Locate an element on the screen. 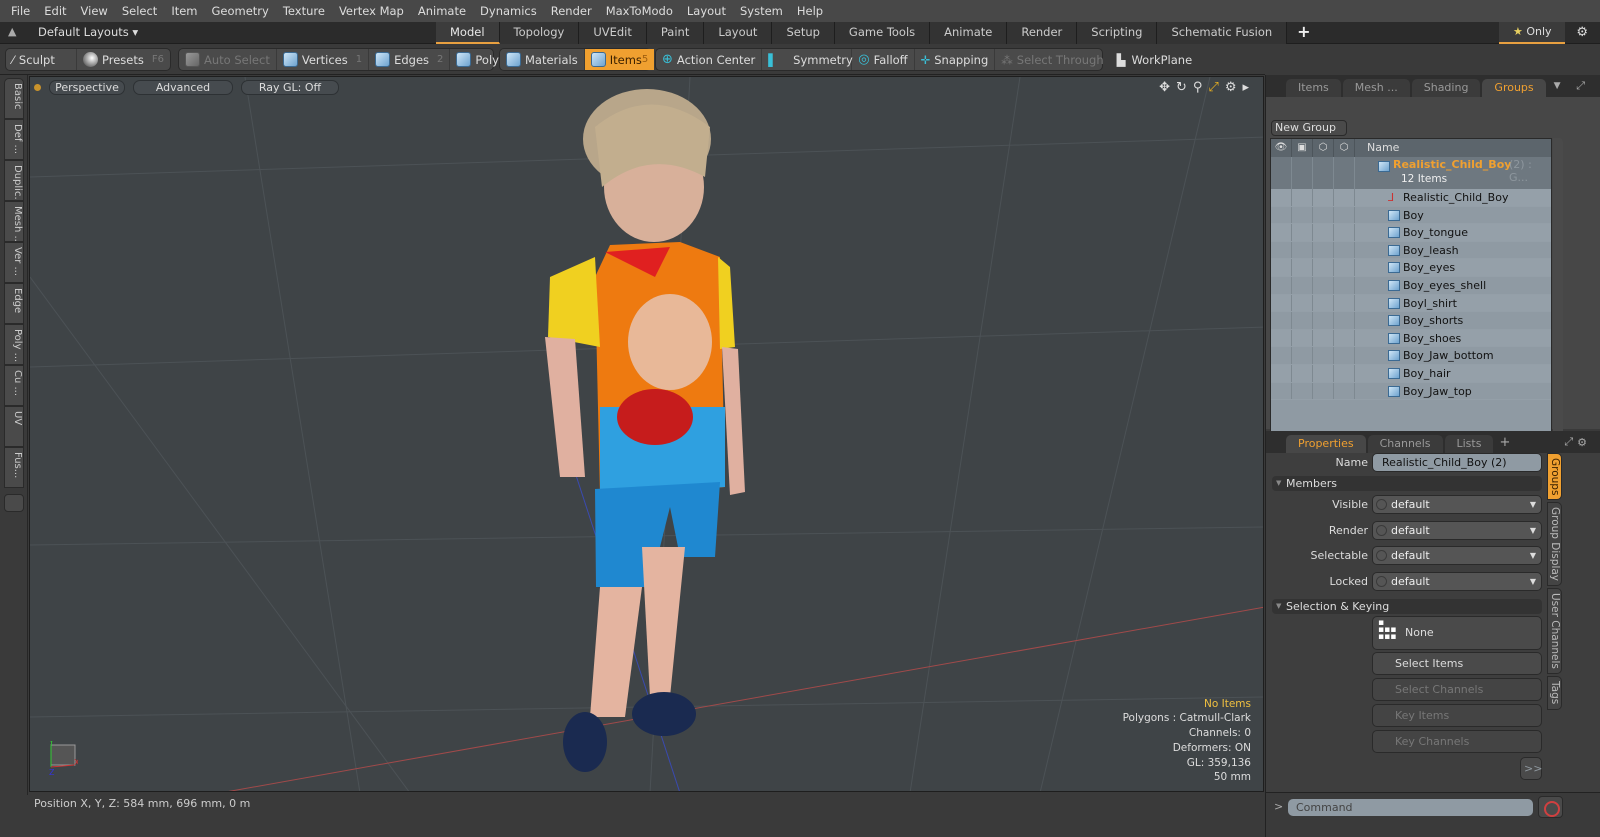 Image resolution: width=1600 pixels, height=837 pixels. tab-setup: Setup is located at coordinates (803, 33).